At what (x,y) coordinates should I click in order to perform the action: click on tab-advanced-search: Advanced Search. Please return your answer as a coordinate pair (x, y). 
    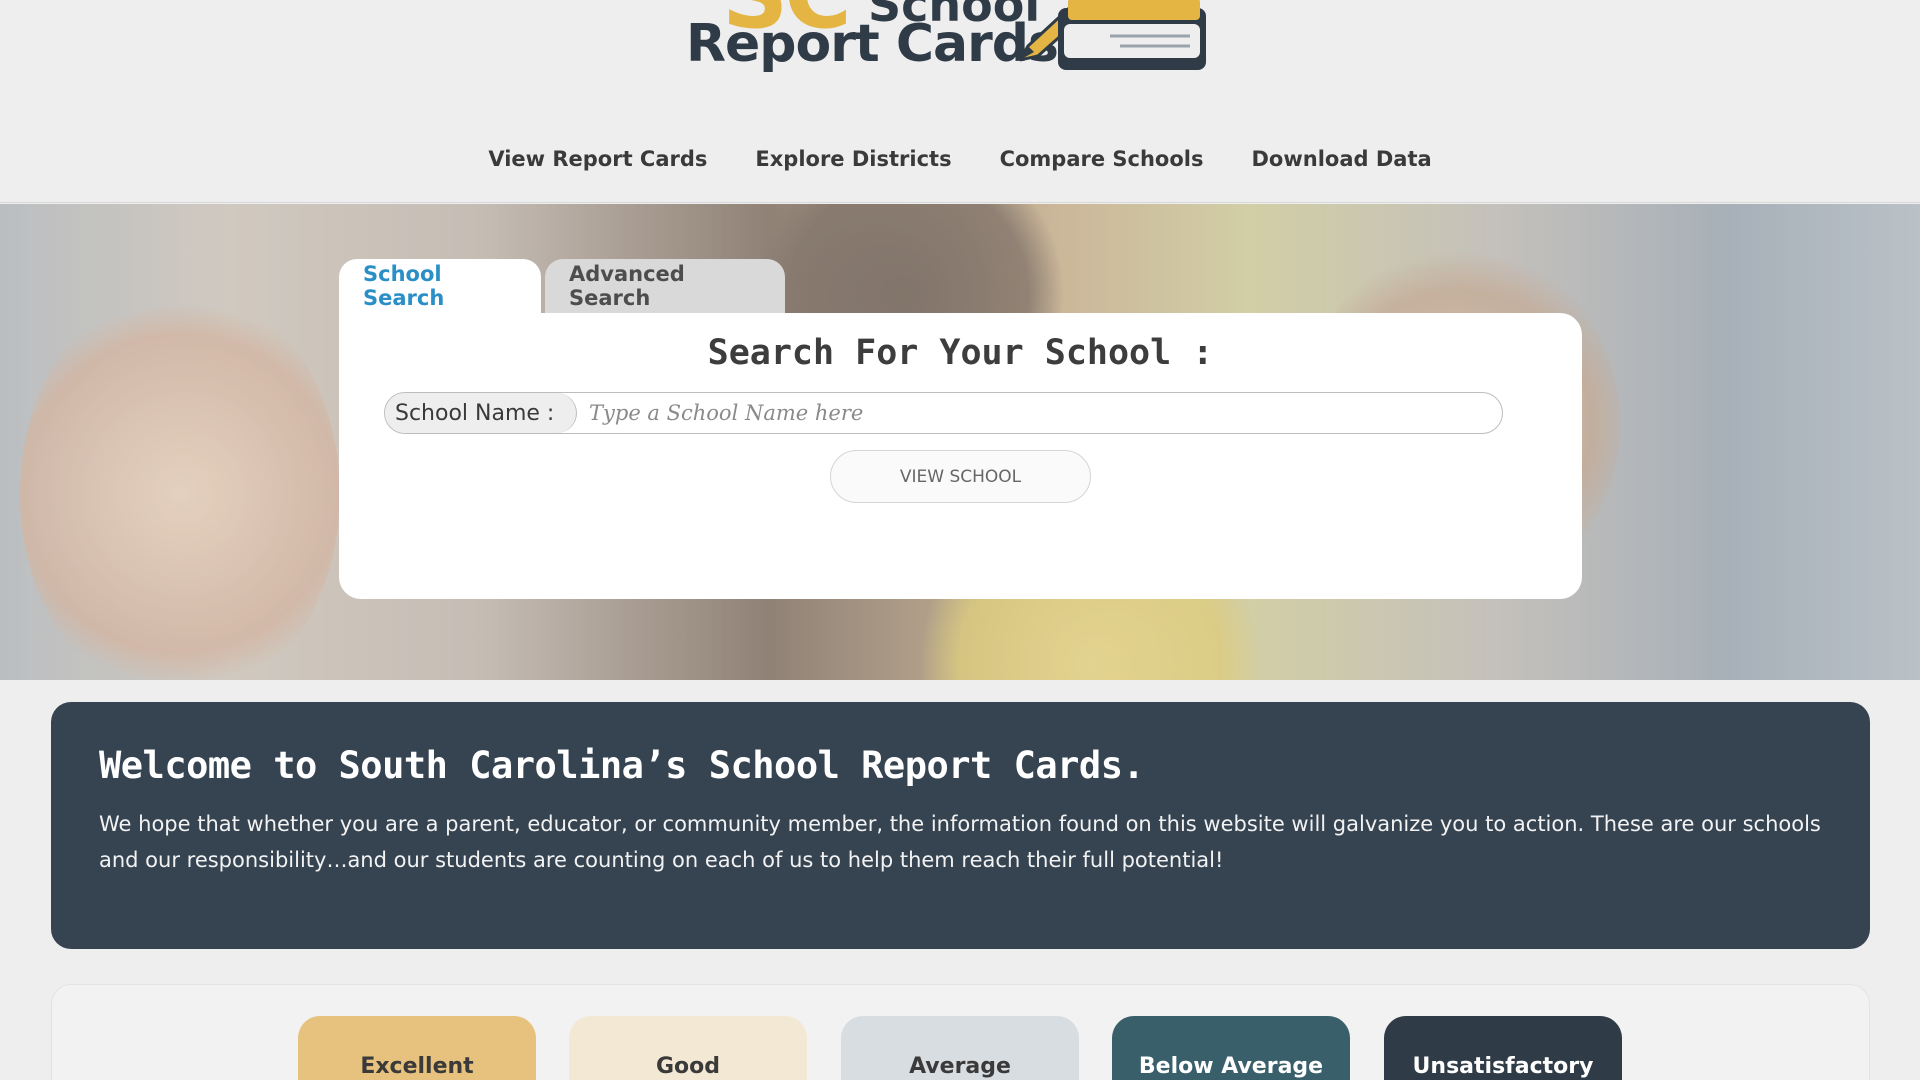
    Looking at the image, I should click on (665, 286).